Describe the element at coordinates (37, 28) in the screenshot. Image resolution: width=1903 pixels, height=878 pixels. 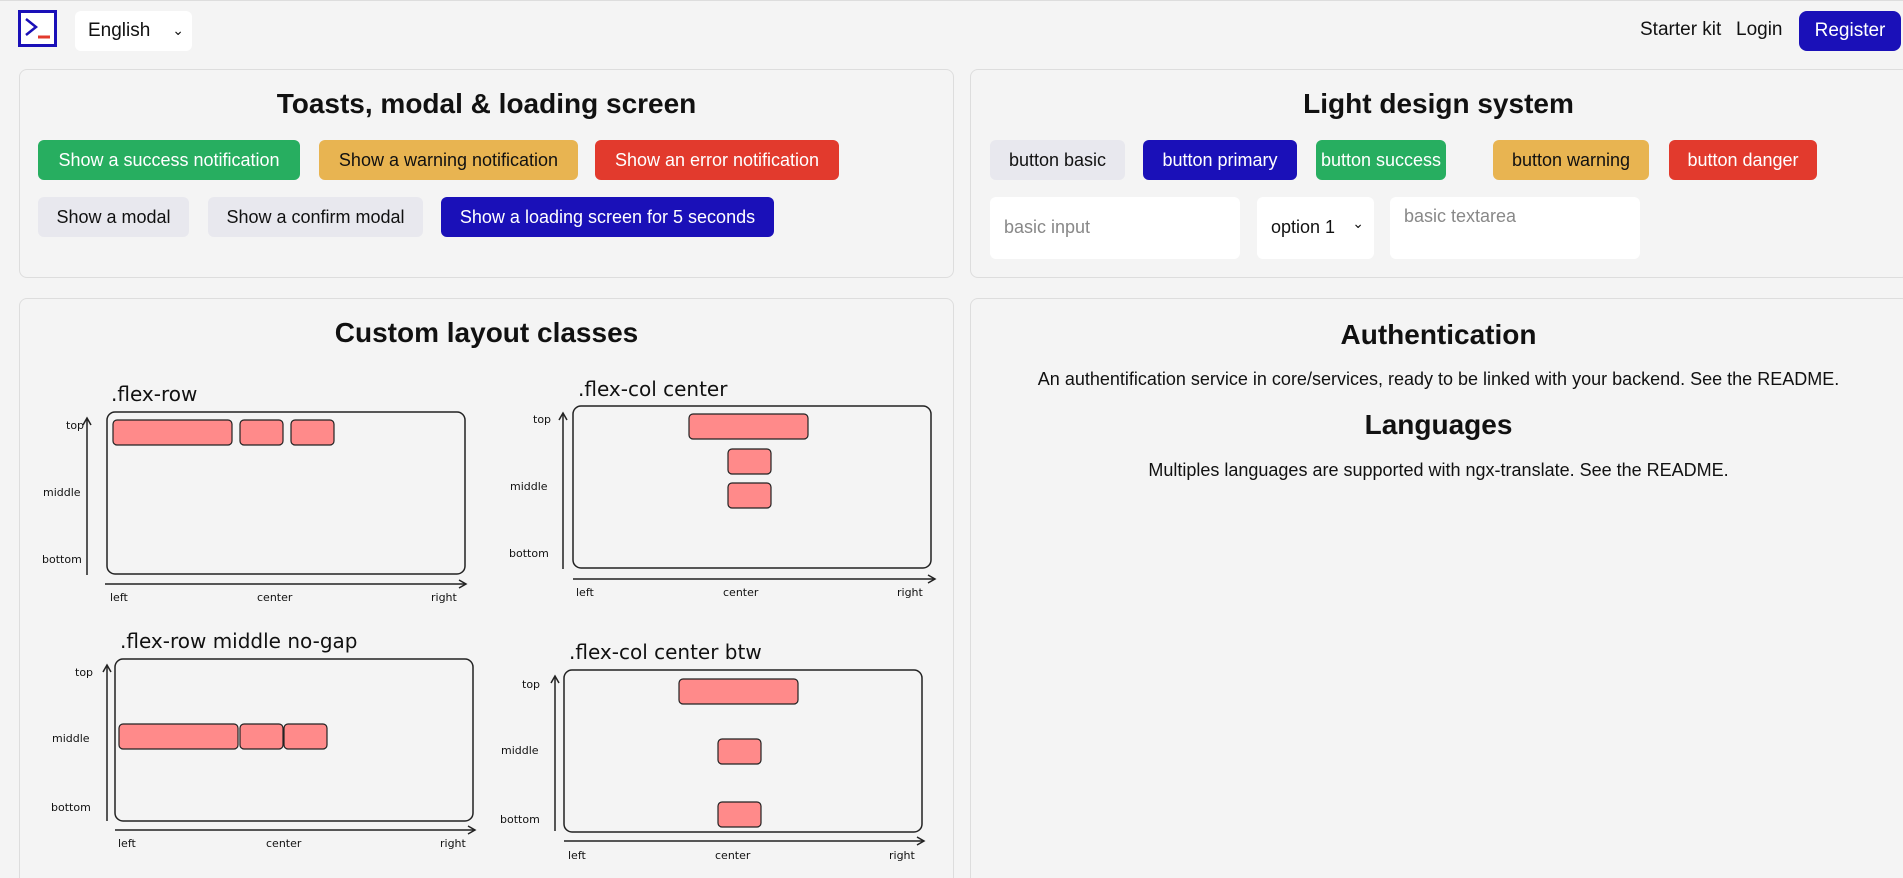
I see `logo-icon` at that location.